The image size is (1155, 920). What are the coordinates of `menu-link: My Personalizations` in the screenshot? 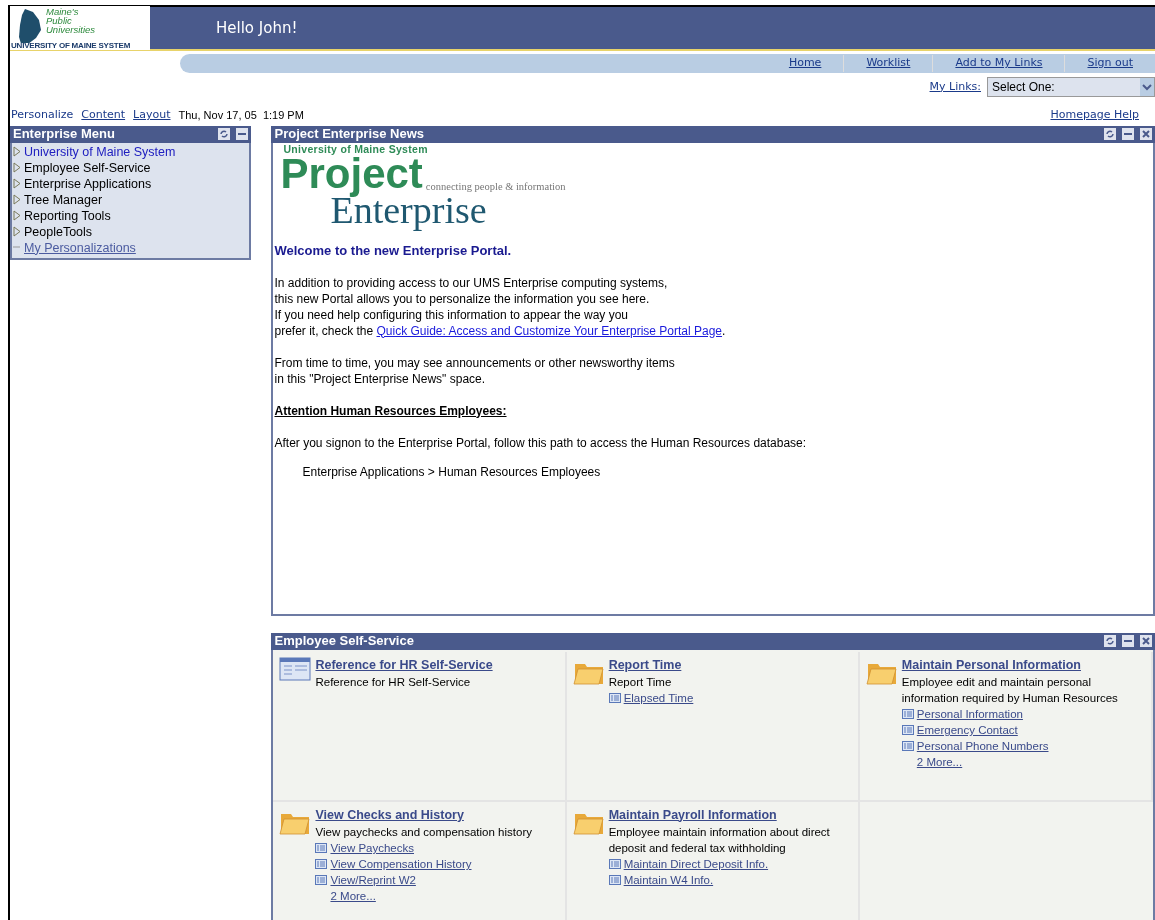 It's located at (80, 247).